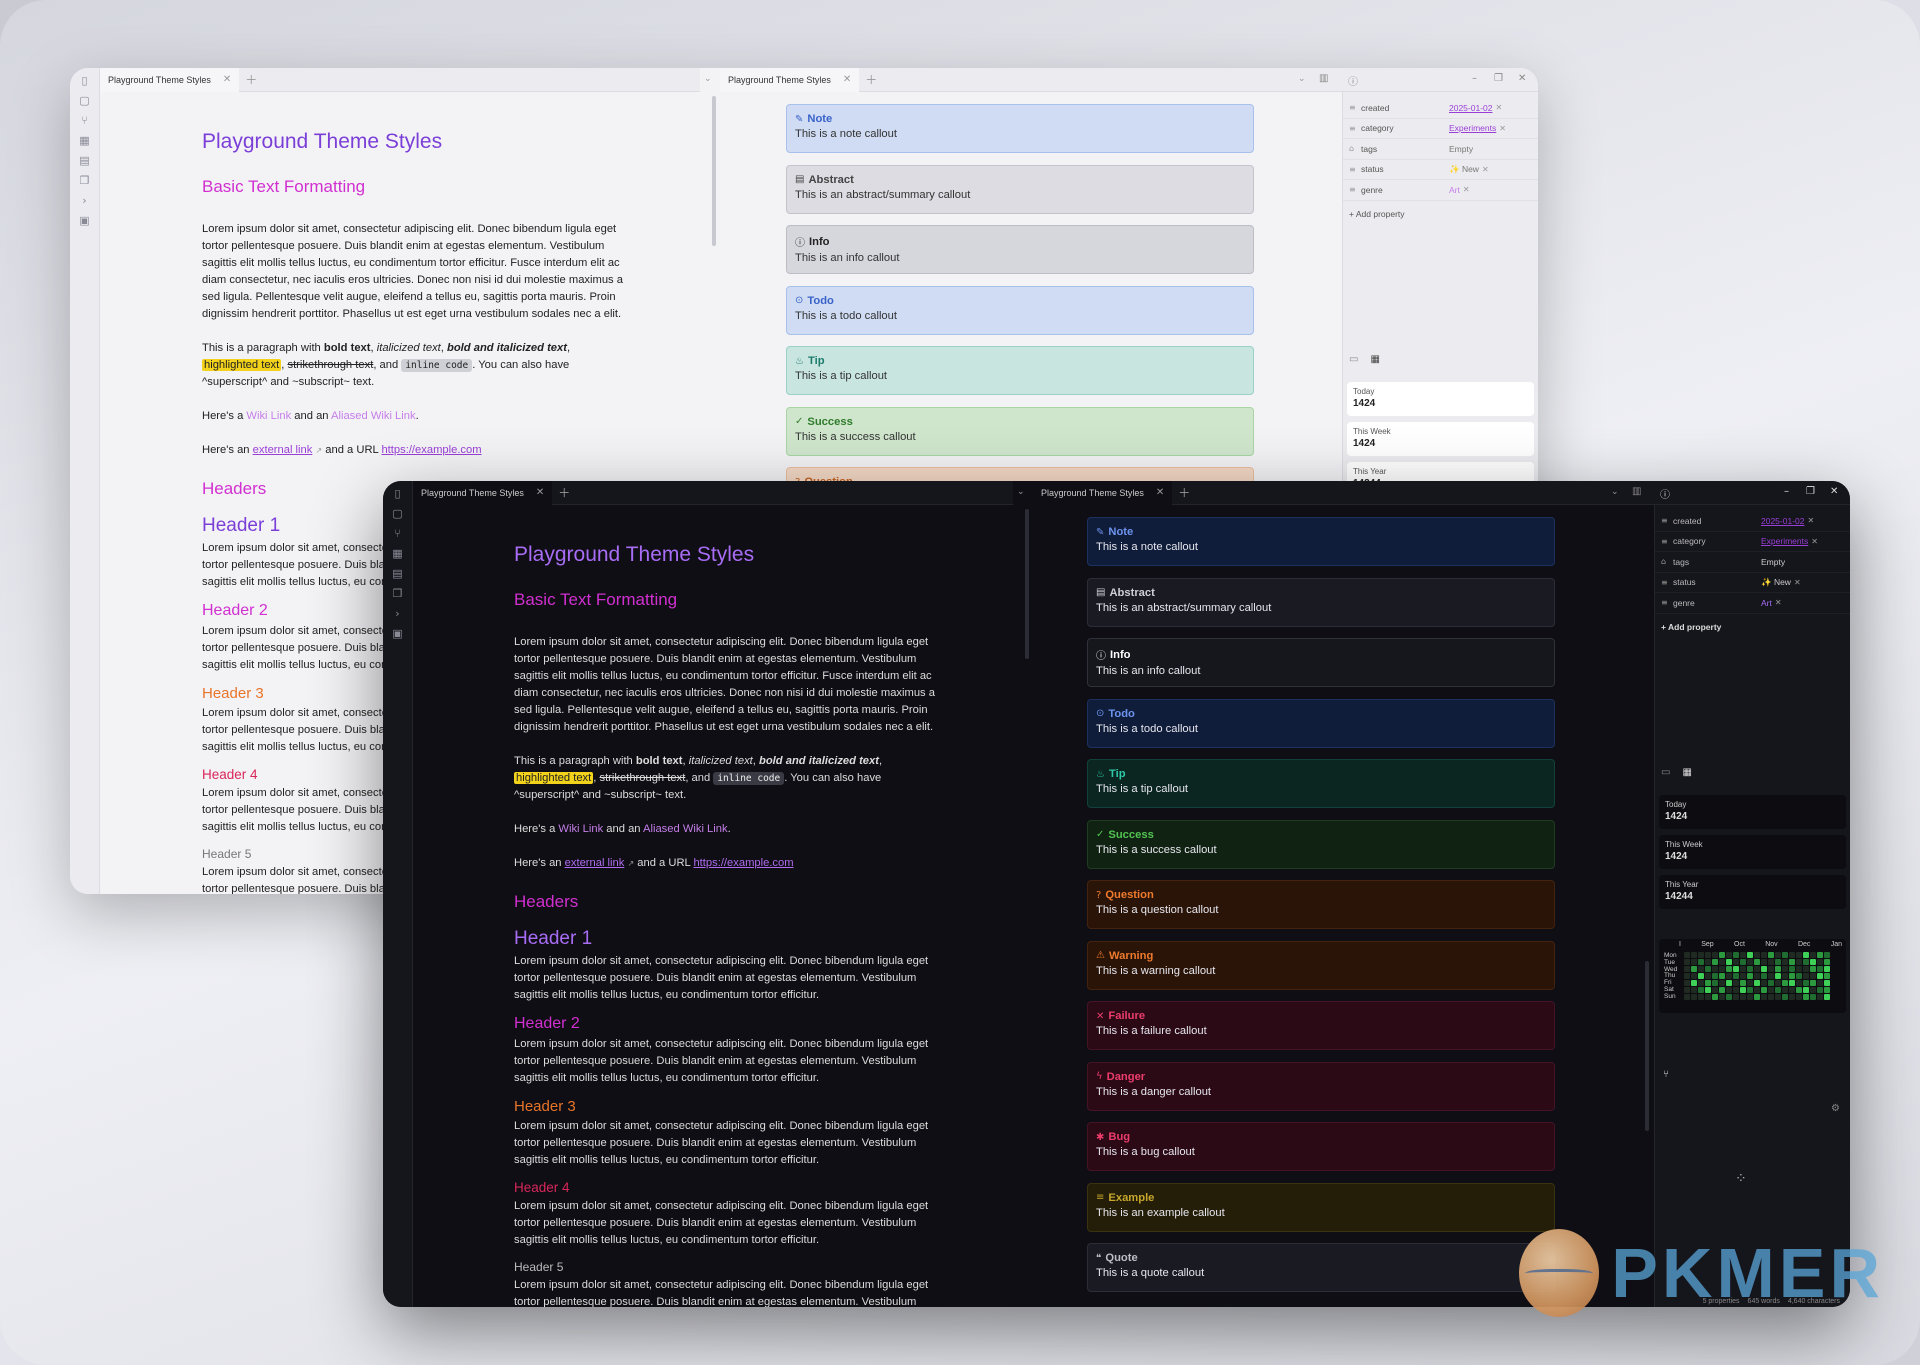 The height and width of the screenshot is (1365, 1920). What do you see at coordinates (1782, 521) in the screenshot?
I see `property-value: 2025-01-02` at bounding box center [1782, 521].